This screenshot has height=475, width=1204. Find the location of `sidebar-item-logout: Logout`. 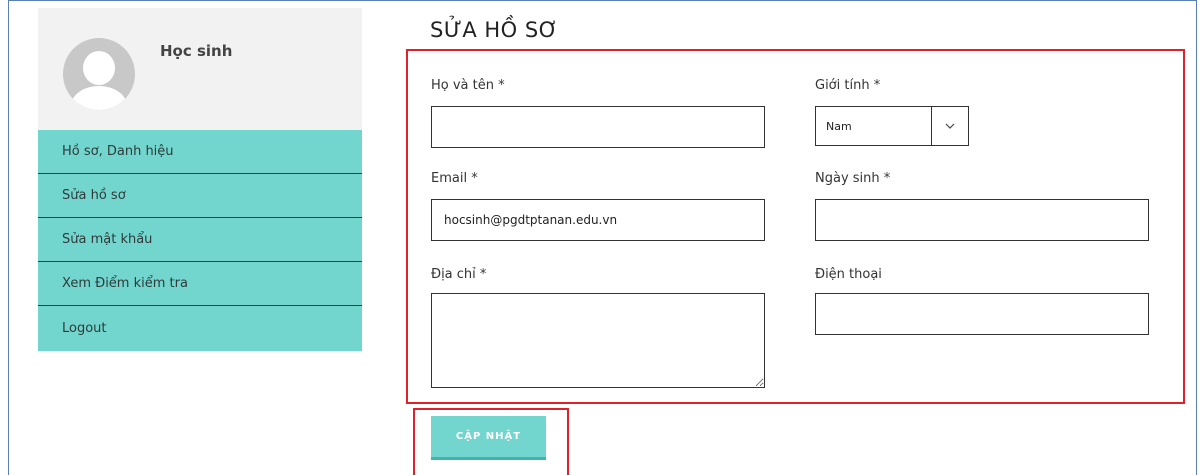

sidebar-item-logout: Logout is located at coordinates (200, 328).